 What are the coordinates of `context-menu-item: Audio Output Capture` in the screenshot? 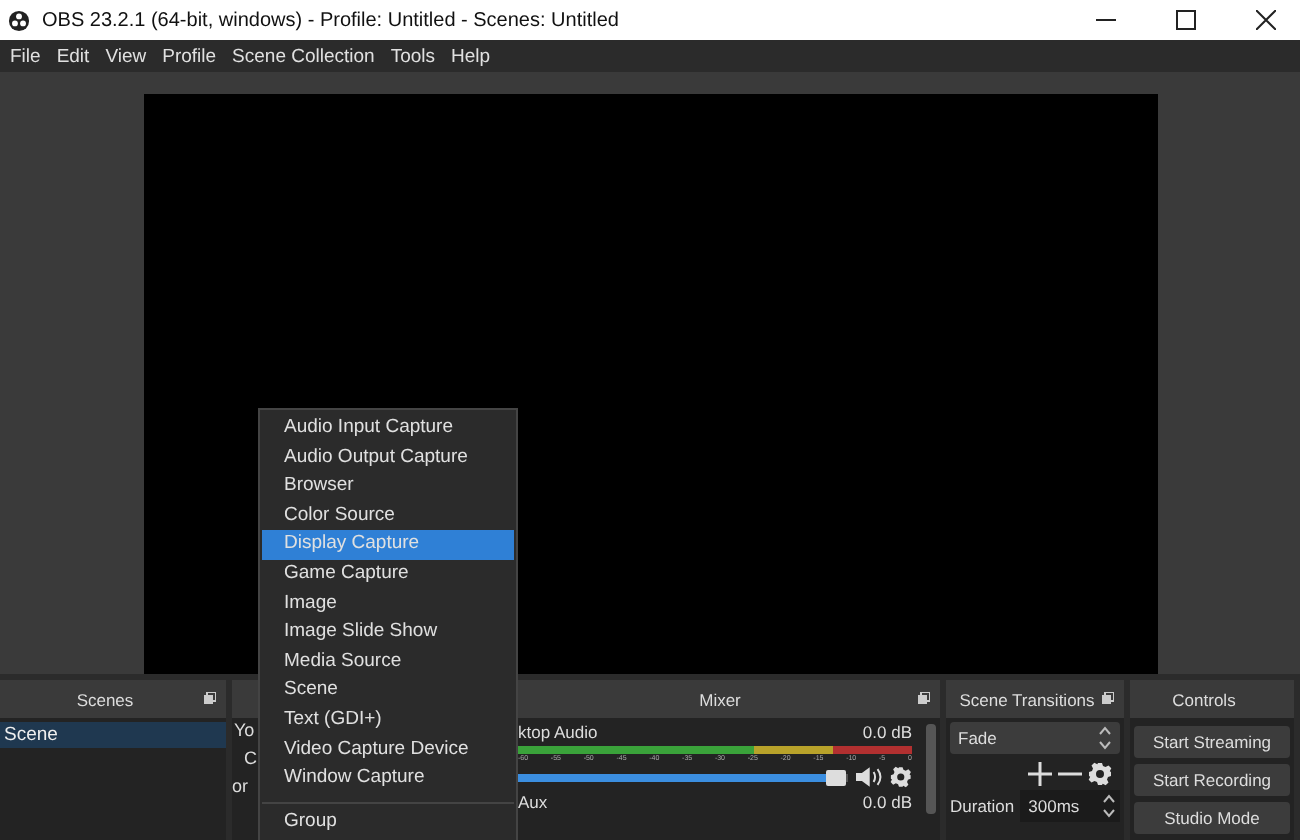 It's located at (388, 458).